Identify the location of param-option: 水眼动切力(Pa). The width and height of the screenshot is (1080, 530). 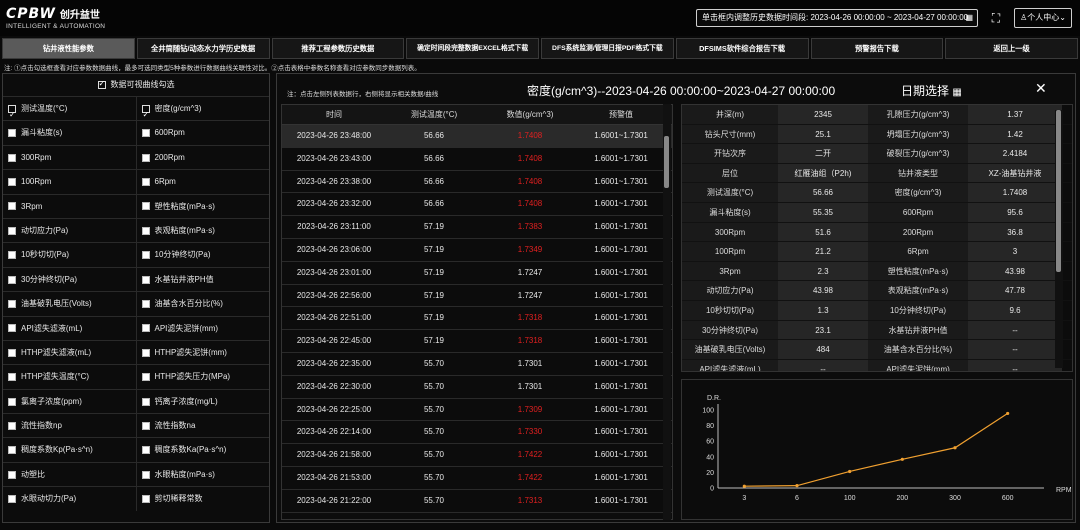
(69, 498).